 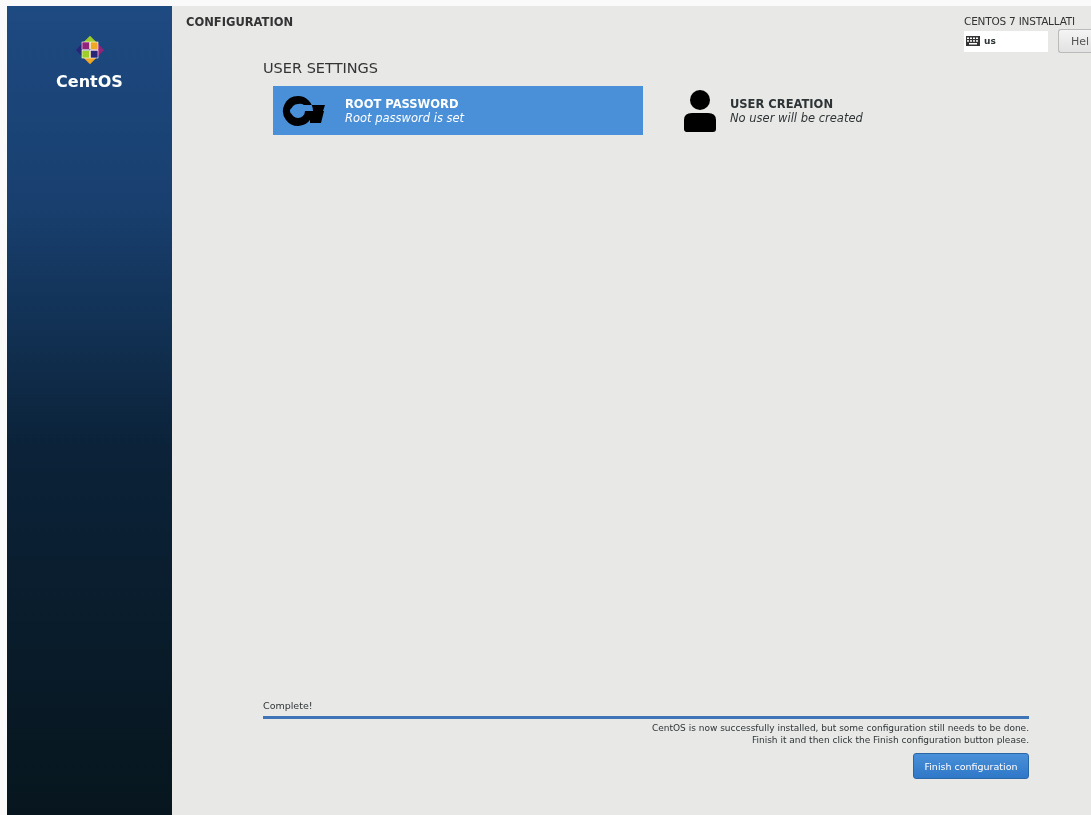 I want to click on section-heading: USER SETTINGS, so click(x=321, y=68).